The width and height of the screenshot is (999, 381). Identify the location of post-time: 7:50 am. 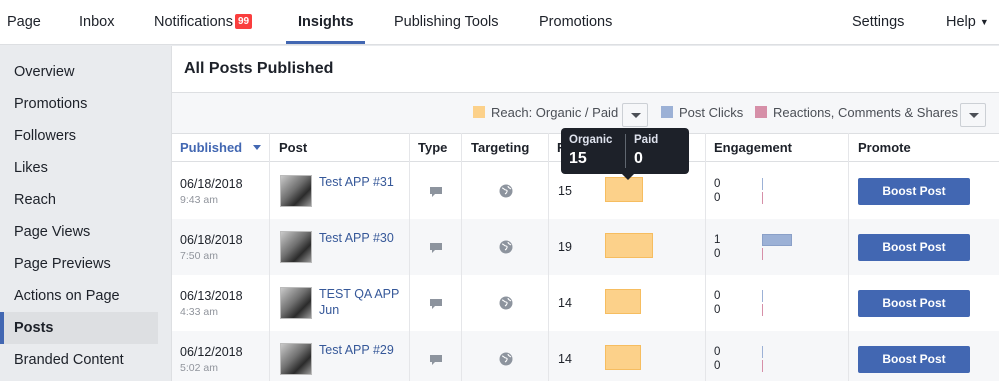
(199, 256).